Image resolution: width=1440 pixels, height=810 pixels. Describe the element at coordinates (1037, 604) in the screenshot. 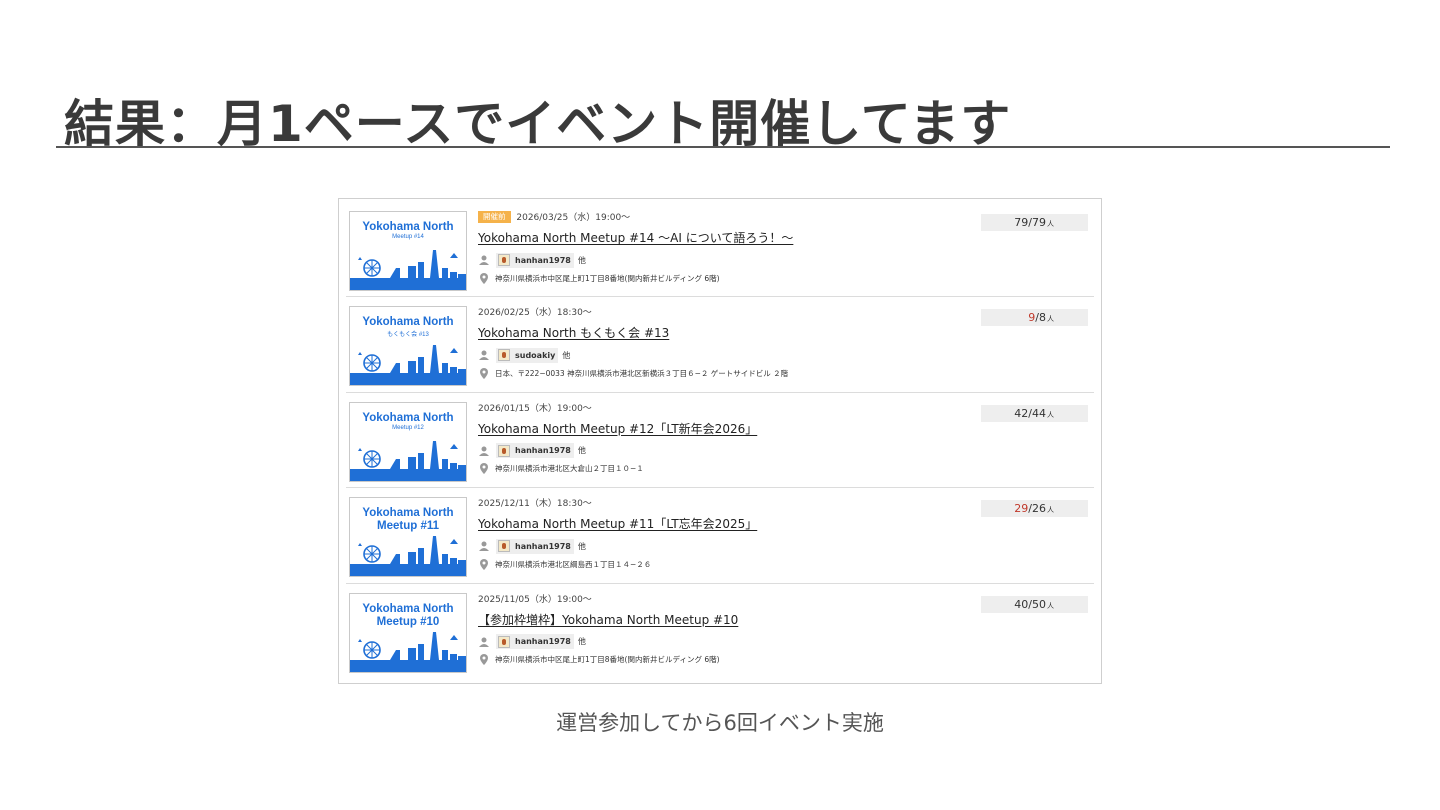

I see `participant-count-capacity: /50` at that location.